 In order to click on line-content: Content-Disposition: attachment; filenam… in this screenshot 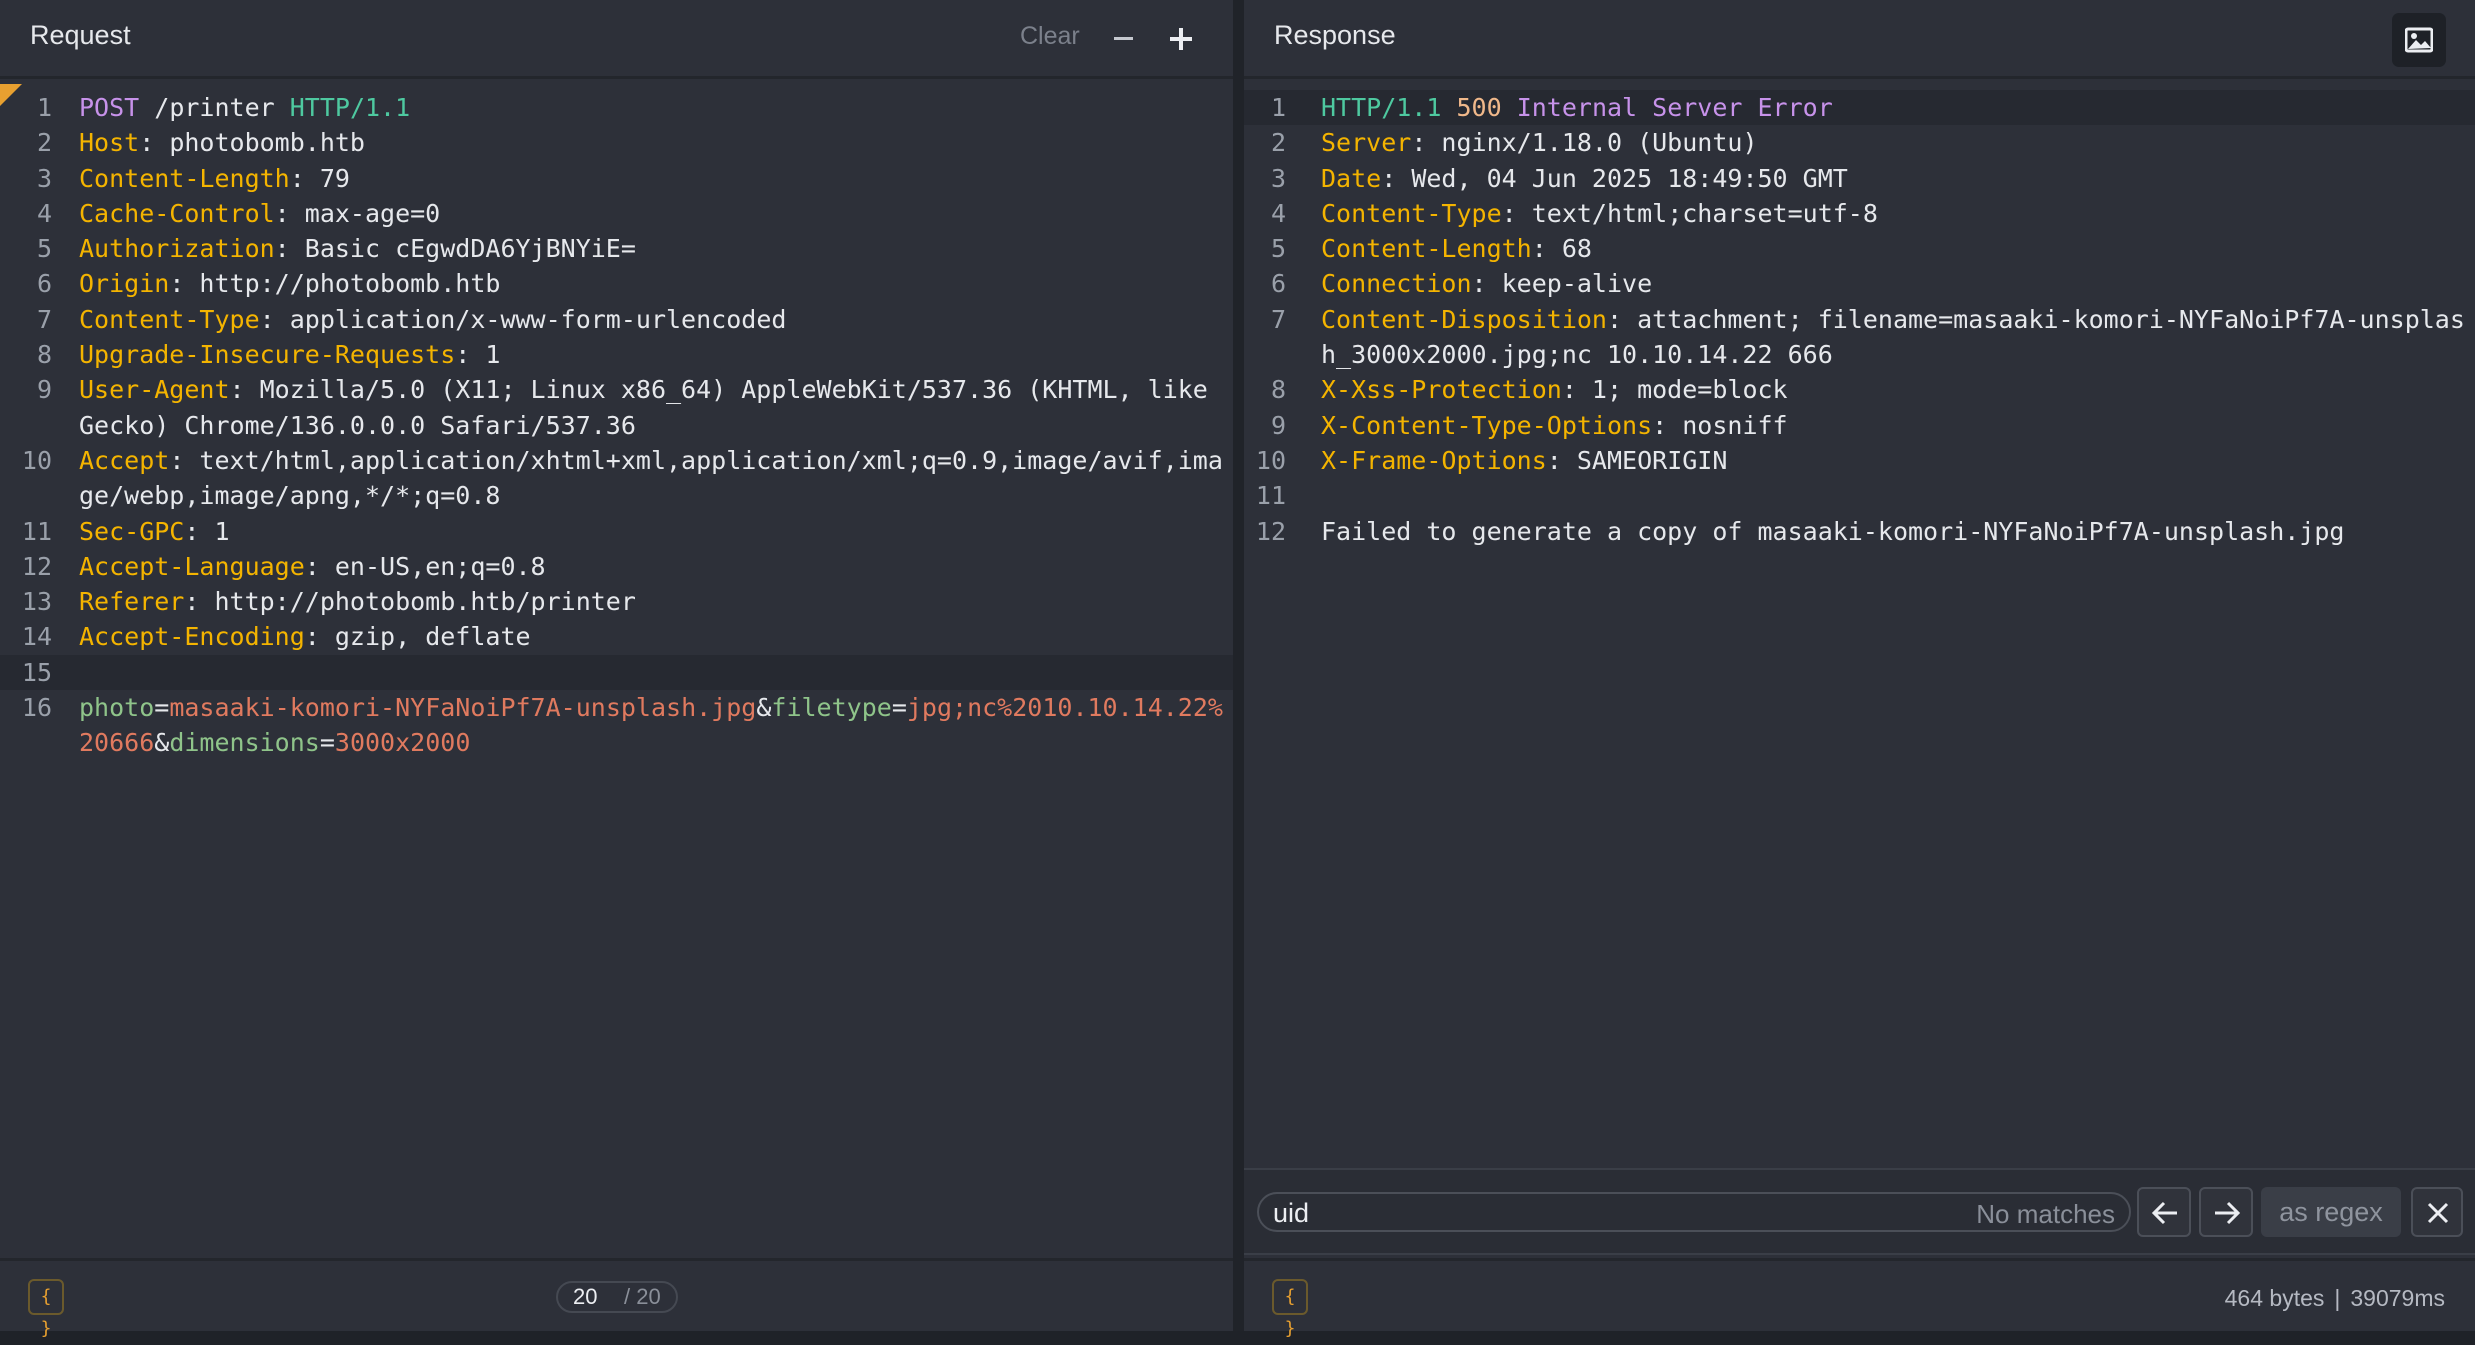, I will do `click(1898, 337)`.